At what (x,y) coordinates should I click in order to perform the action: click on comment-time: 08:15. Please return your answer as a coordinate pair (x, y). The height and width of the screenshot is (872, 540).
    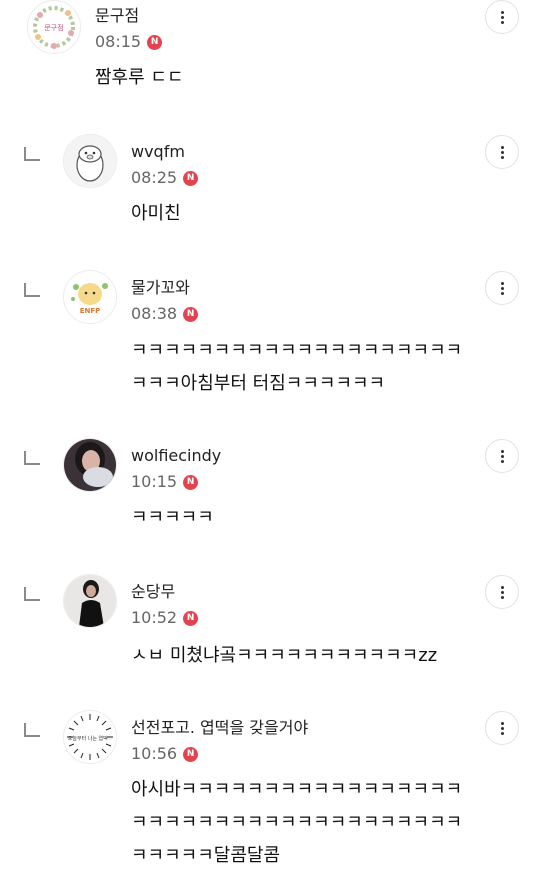
    Looking at the image, I should click on (118, 41).